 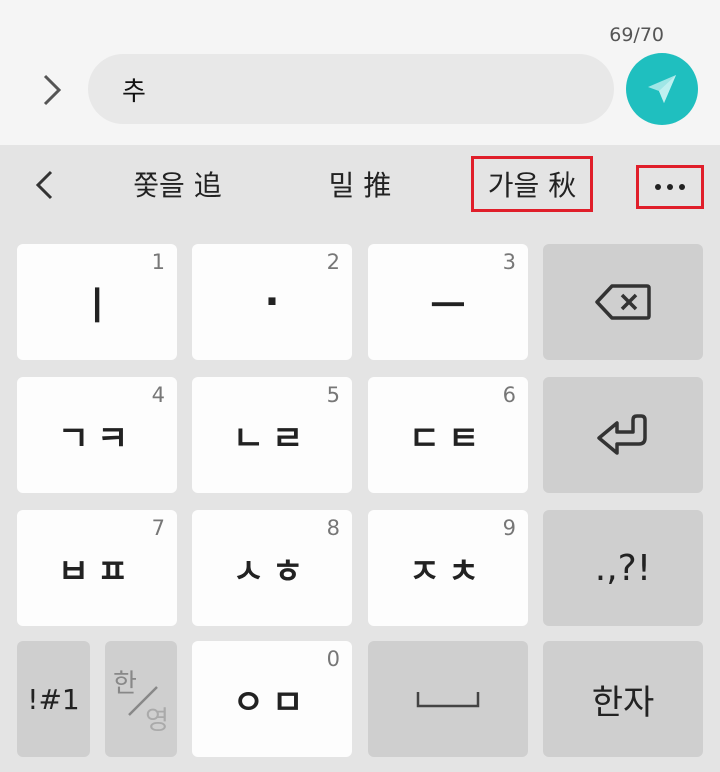 I want to click on key-label: ·, so click(x=272, y=302).